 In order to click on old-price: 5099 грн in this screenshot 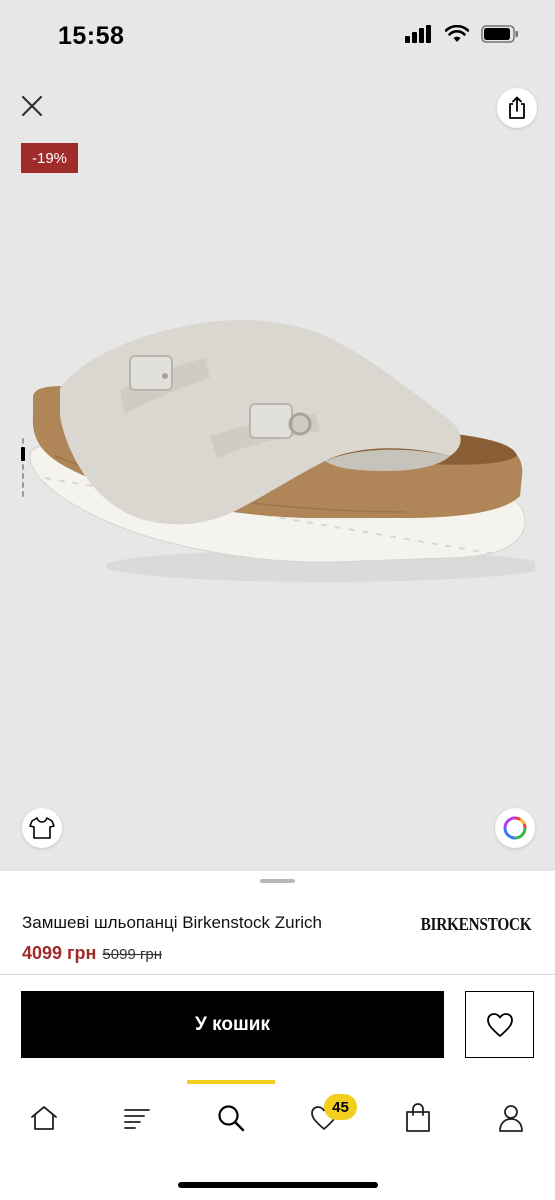, I will do `click(132, 954)`.